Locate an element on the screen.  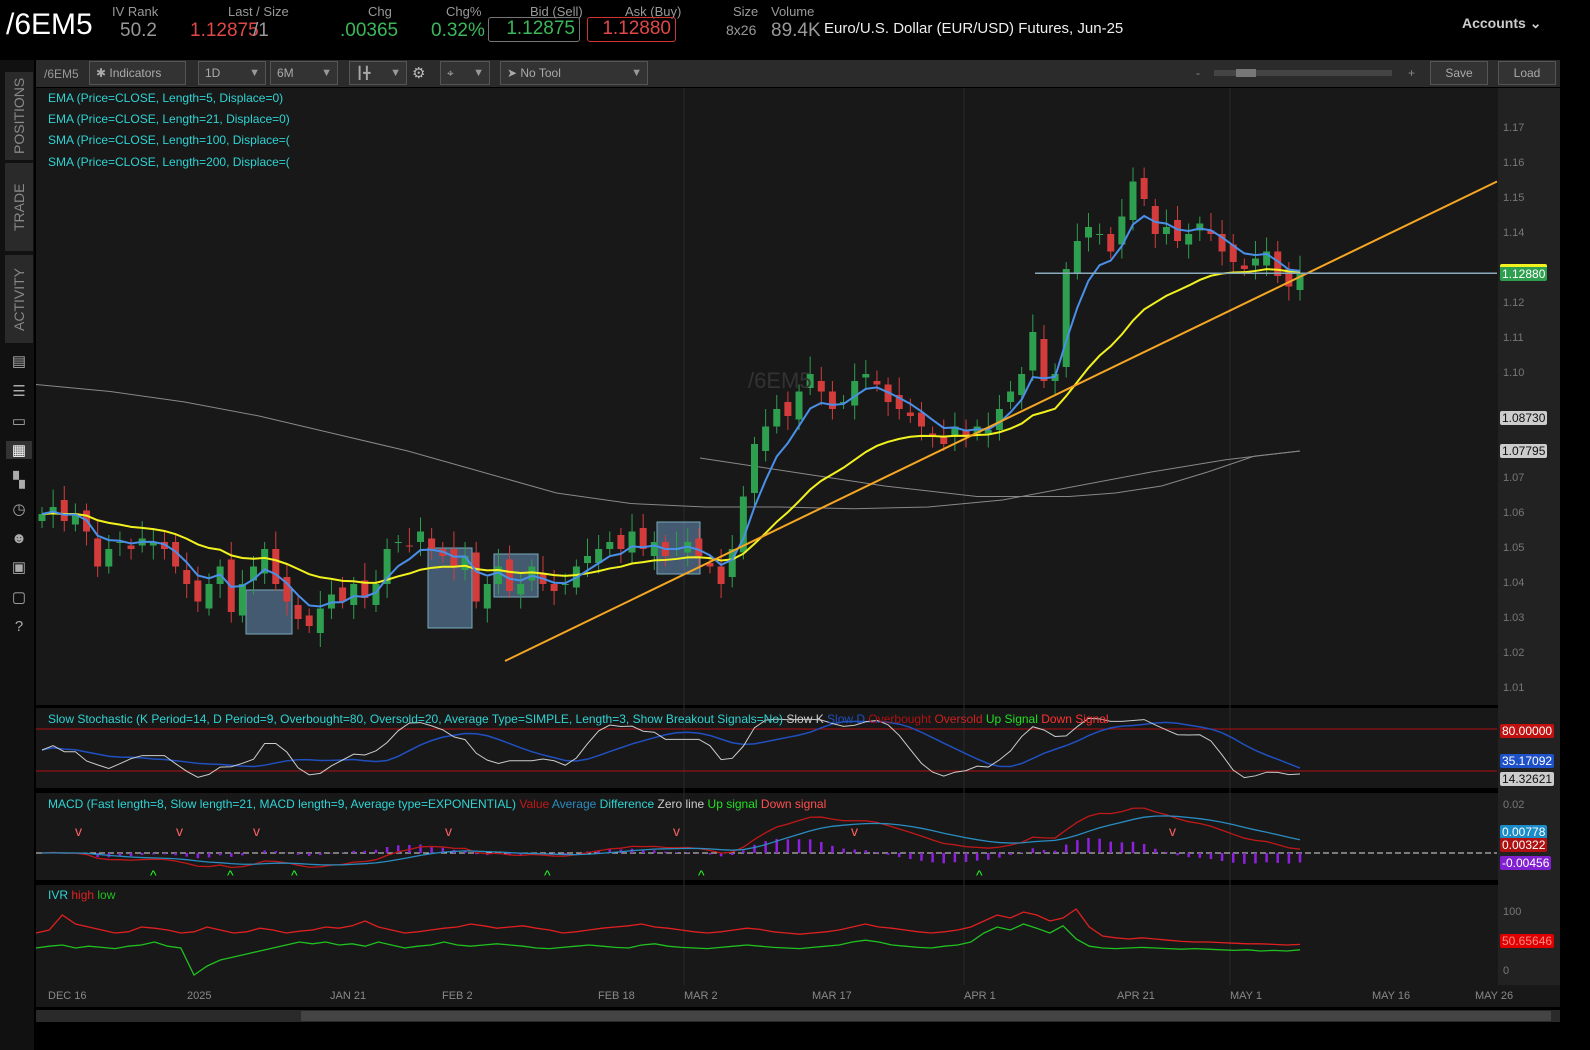
legend-overbought: Overbought is located at coordinates (900, 719).